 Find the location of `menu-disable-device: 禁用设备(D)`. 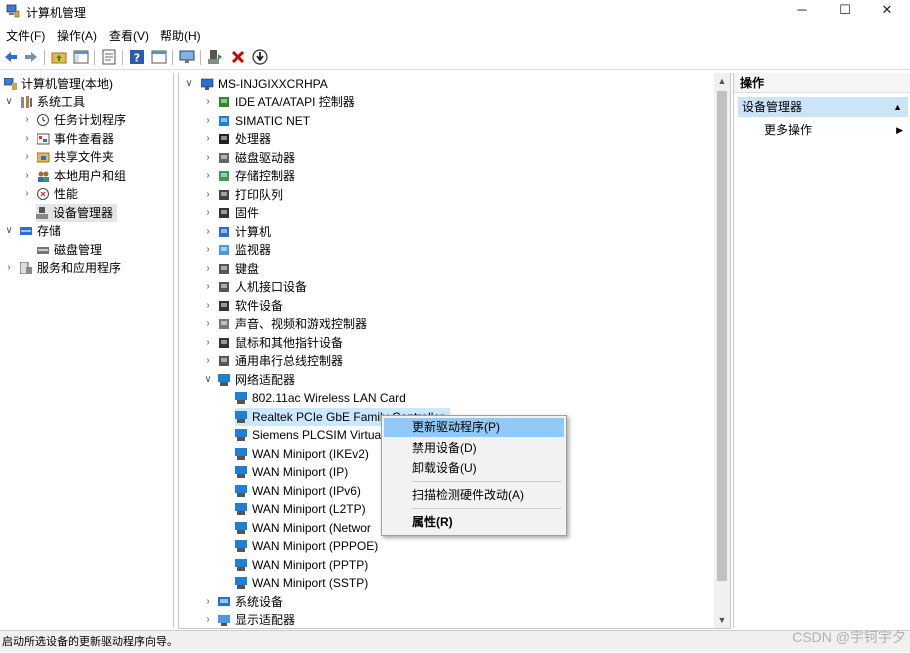

menu-disable-device: 禁用设备(D) is located at coordinates (474, 448).